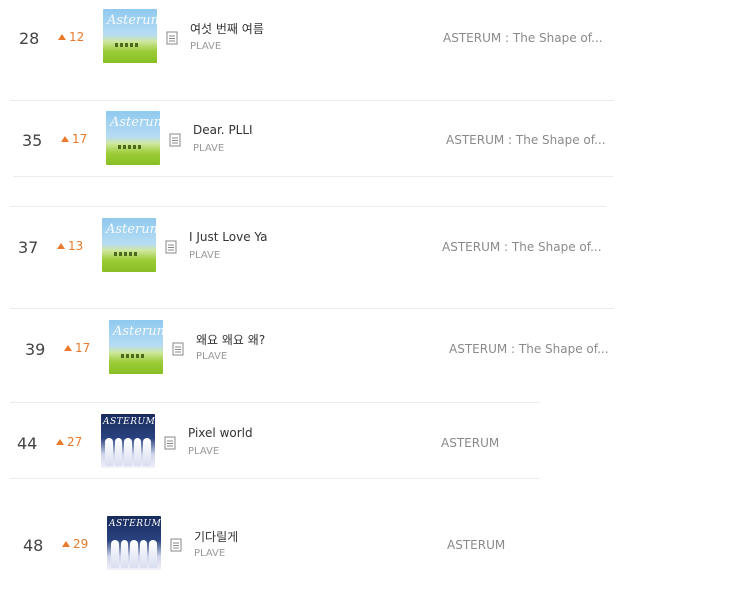  What do you see at coordinates (227, 28) in the screenshot?
I see `song-title: 여섯 번째 여름` at bounding box center [227, 28].